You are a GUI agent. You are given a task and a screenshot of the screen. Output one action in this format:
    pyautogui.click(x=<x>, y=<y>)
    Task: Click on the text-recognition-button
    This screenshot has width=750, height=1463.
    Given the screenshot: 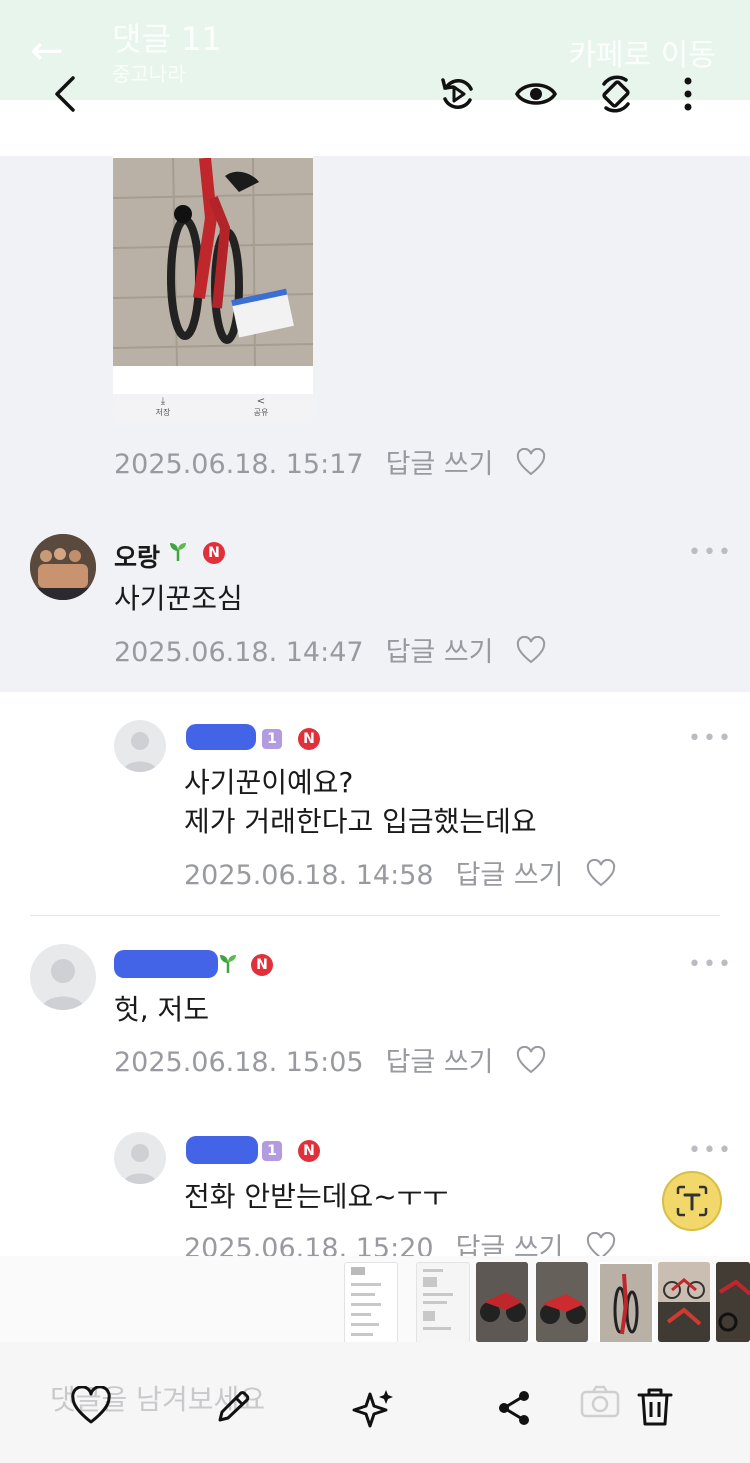 What is the action you would take?
    pyautogui.click(x=692, y=1201)
    